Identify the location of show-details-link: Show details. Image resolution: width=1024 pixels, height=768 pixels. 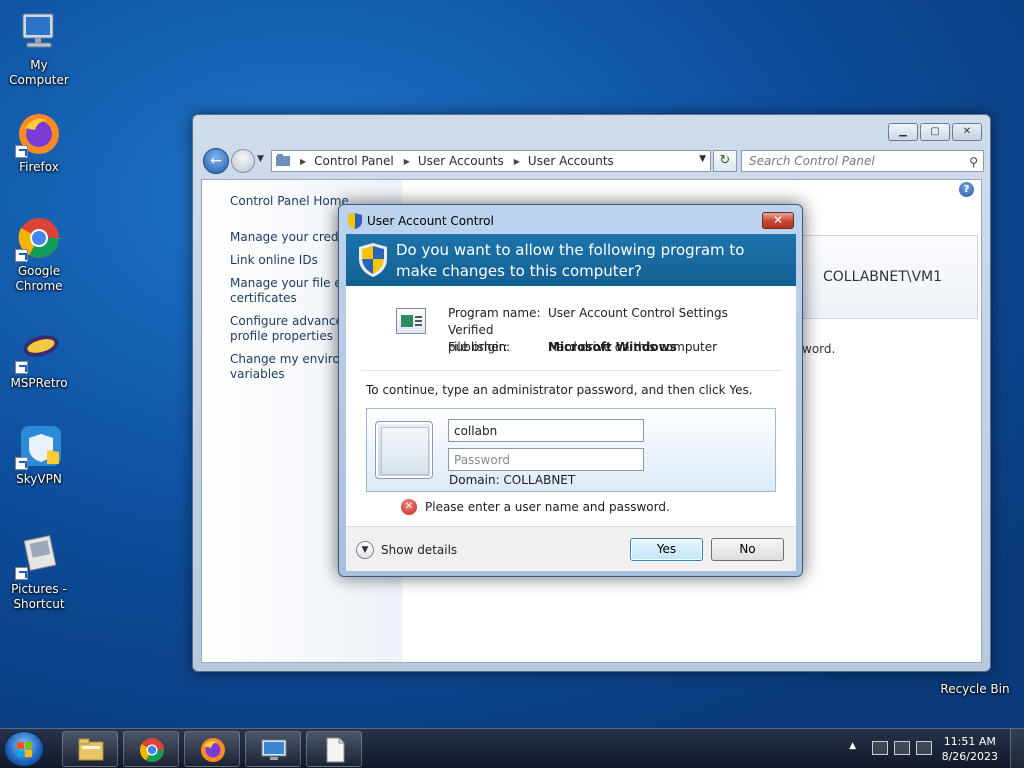
(419, 550).